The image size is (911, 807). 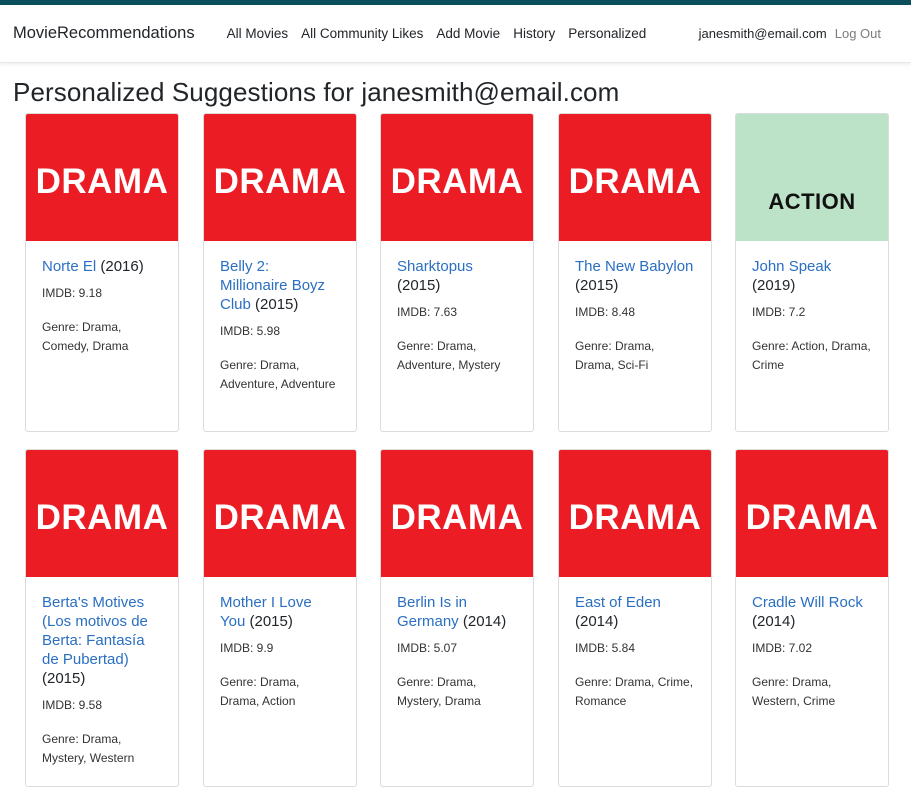 I want to click on genre-list: Genre: Drama, Drama, Action, so click(x=260, y=691).